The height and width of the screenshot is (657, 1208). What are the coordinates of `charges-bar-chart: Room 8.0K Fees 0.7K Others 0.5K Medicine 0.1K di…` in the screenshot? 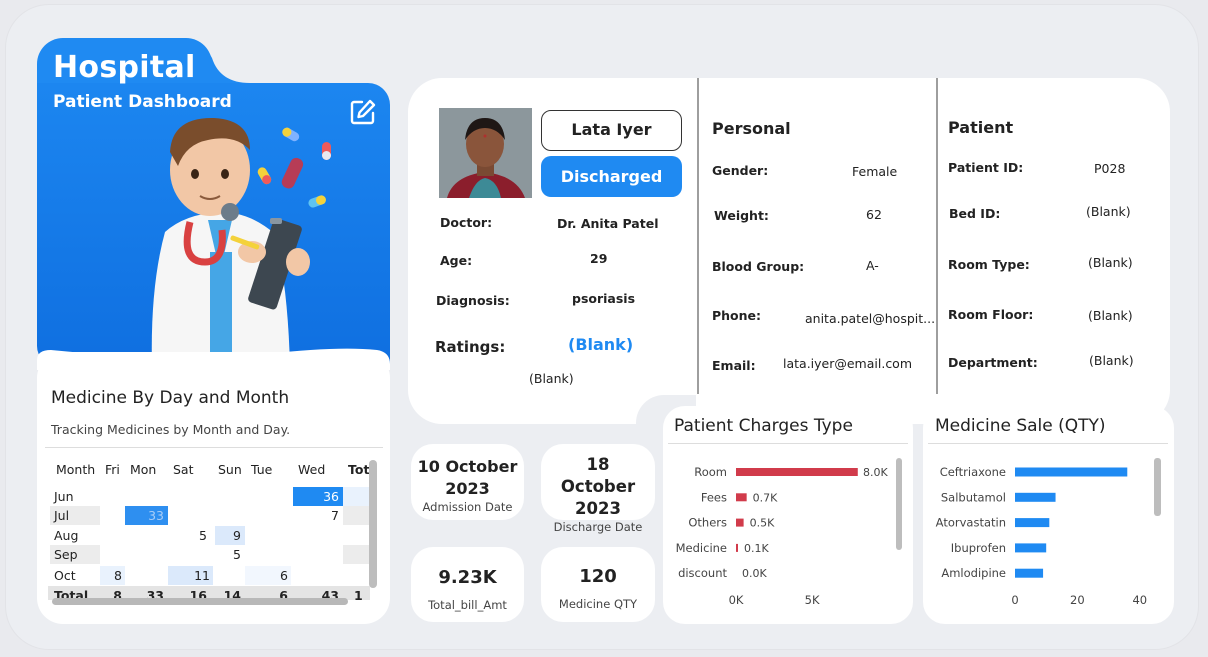 It's located at (788, 535).